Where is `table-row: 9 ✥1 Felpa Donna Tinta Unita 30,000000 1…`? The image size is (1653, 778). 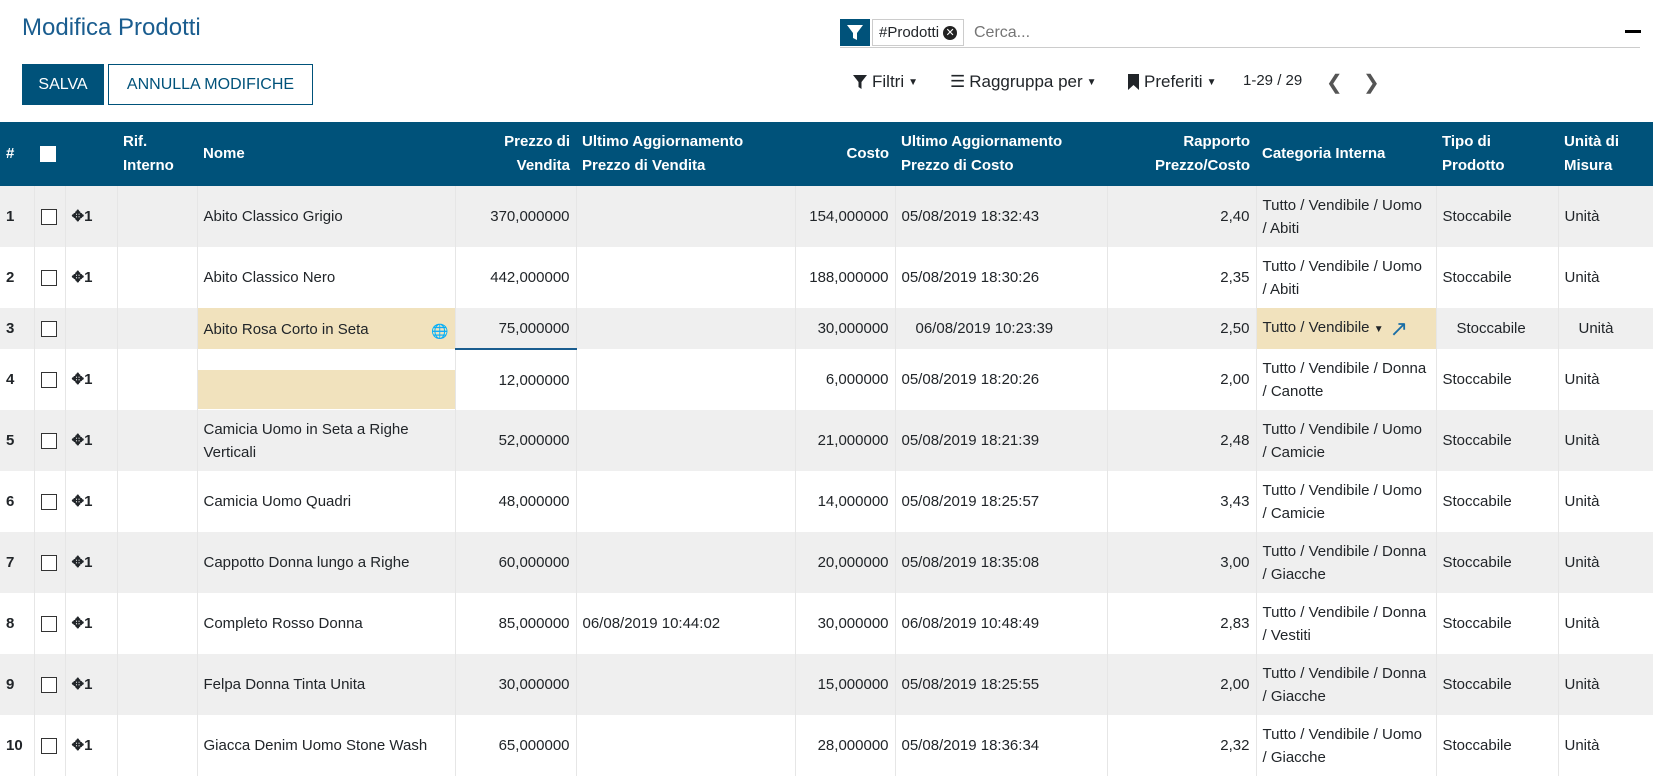
table-row: 9 ✥1 Felpa Donna Tinta Unita 30,000000 1… is located at coordinates (826, 684).